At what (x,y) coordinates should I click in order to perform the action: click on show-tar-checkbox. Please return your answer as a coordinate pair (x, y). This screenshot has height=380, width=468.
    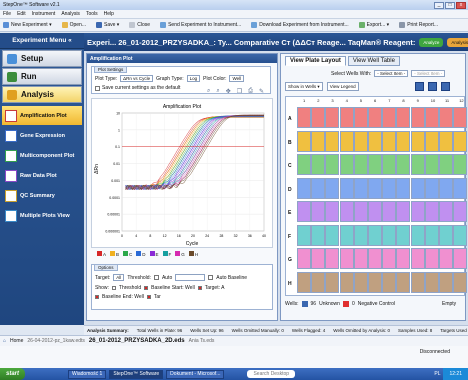
    Looking at the image, I should click on (148, 297).